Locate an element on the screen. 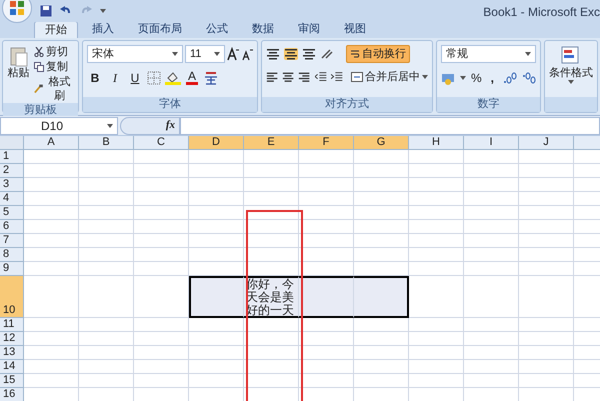  column-header: A is located at coordinates (51, 142).